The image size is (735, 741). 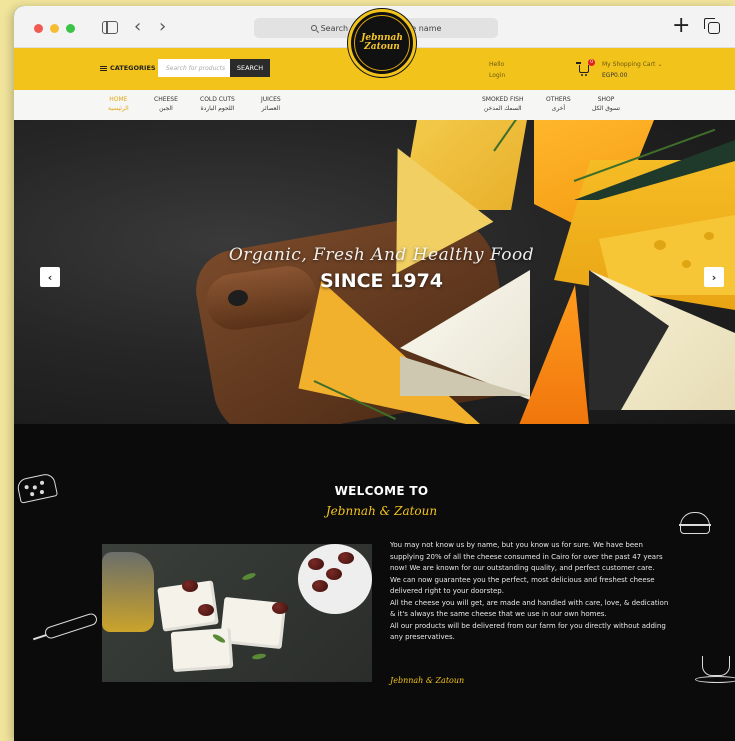 I want to click on logo-line-2: Zatoun, so click(x=382, y=47).